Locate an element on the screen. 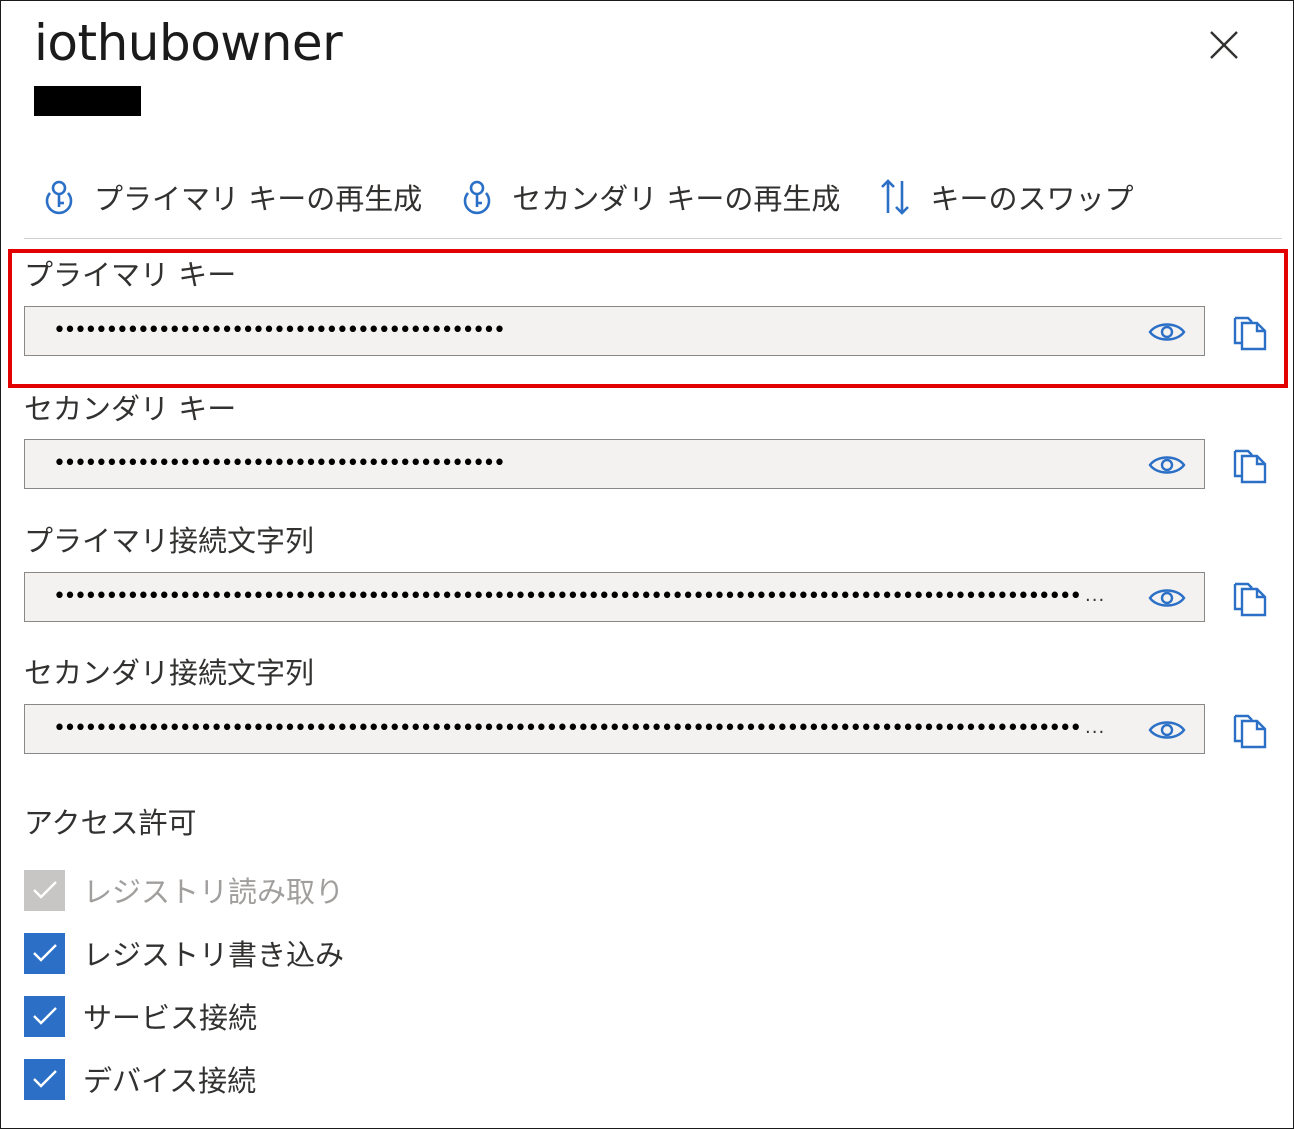 The height and width of the screenshot is (1129, 1294). swap-keys-button: キーのスワップ is located at coordinates (1004, 197).